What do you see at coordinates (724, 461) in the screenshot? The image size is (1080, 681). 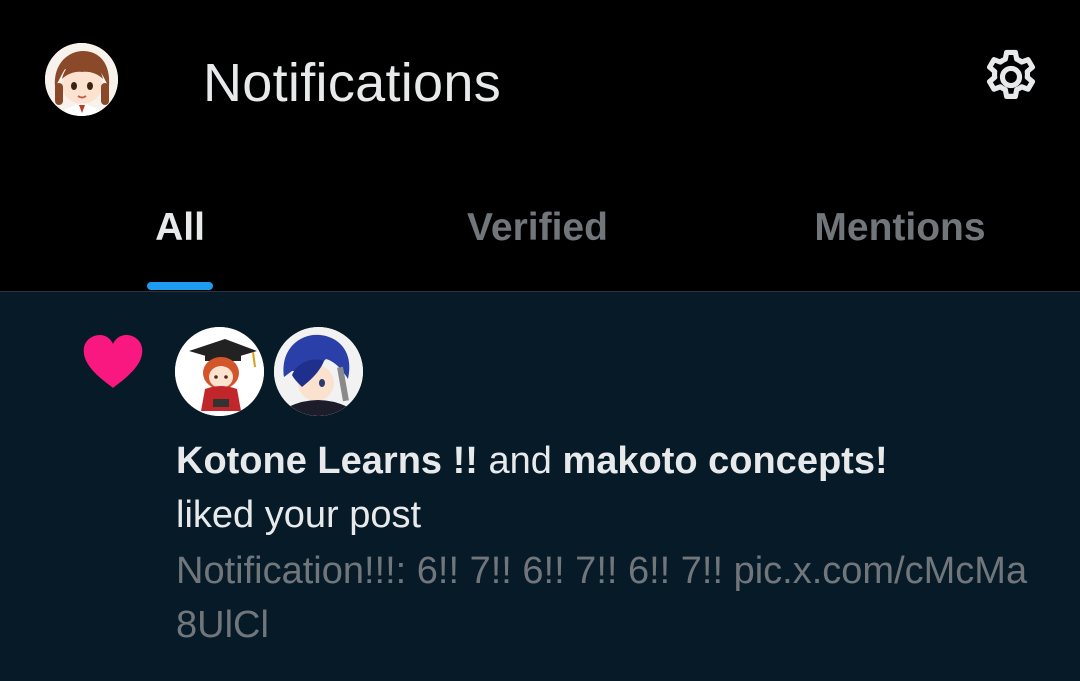 I see `user-name-2: makoto concepts!` at bounding box center [724, 461].